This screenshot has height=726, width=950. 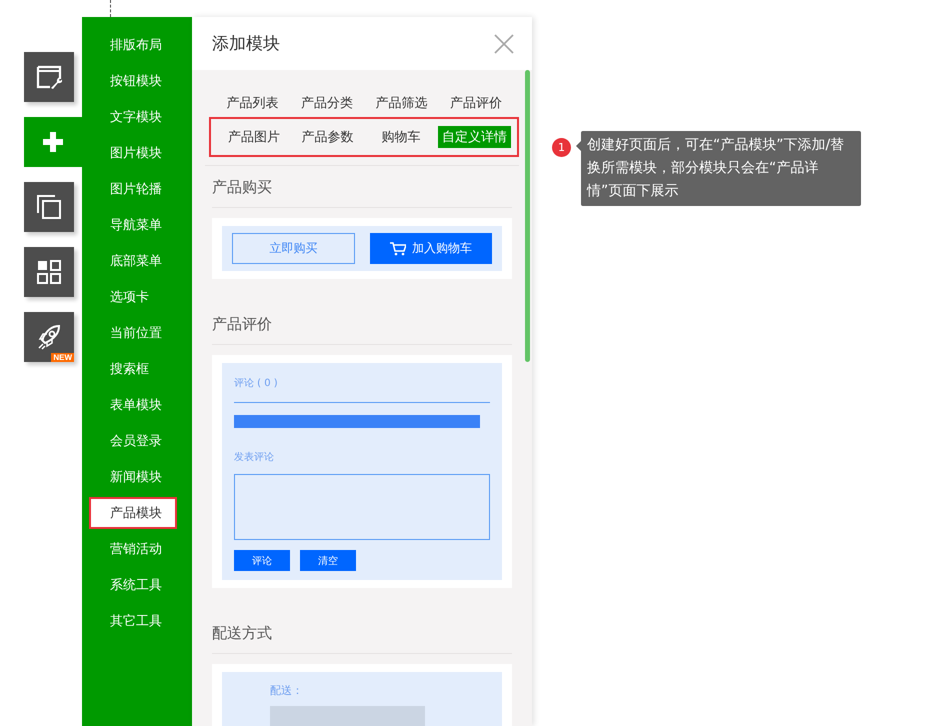 What do you see at coordinates (137, 225) in the screenshot?
I see `sidebar-item: 导航菜单` at bounding box center [137, 225].